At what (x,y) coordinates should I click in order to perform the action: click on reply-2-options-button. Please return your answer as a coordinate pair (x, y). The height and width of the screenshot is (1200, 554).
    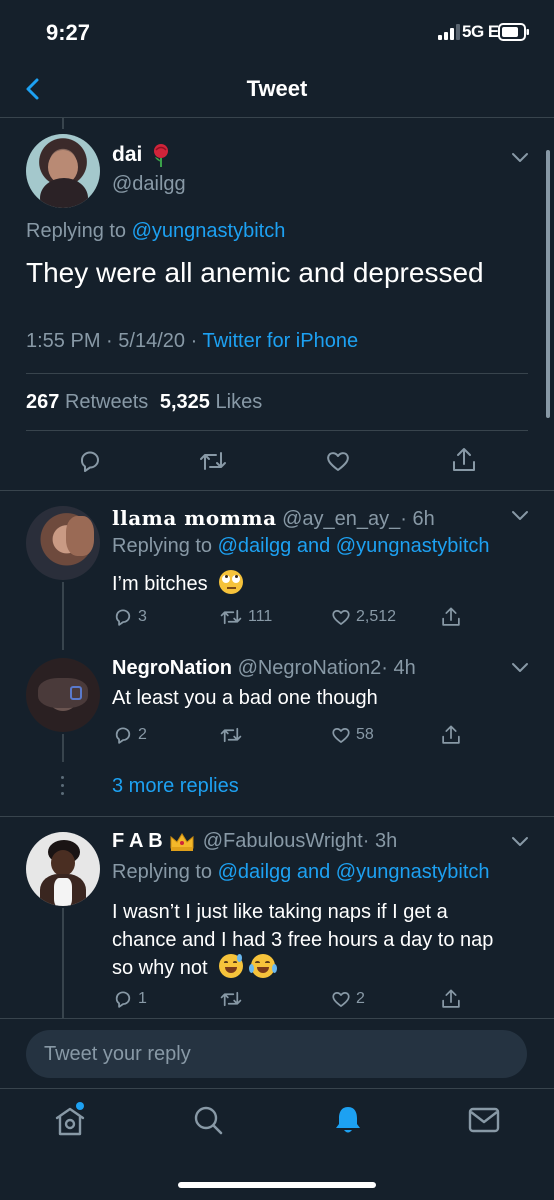
    Looking at the image, I should click on (520, 667).